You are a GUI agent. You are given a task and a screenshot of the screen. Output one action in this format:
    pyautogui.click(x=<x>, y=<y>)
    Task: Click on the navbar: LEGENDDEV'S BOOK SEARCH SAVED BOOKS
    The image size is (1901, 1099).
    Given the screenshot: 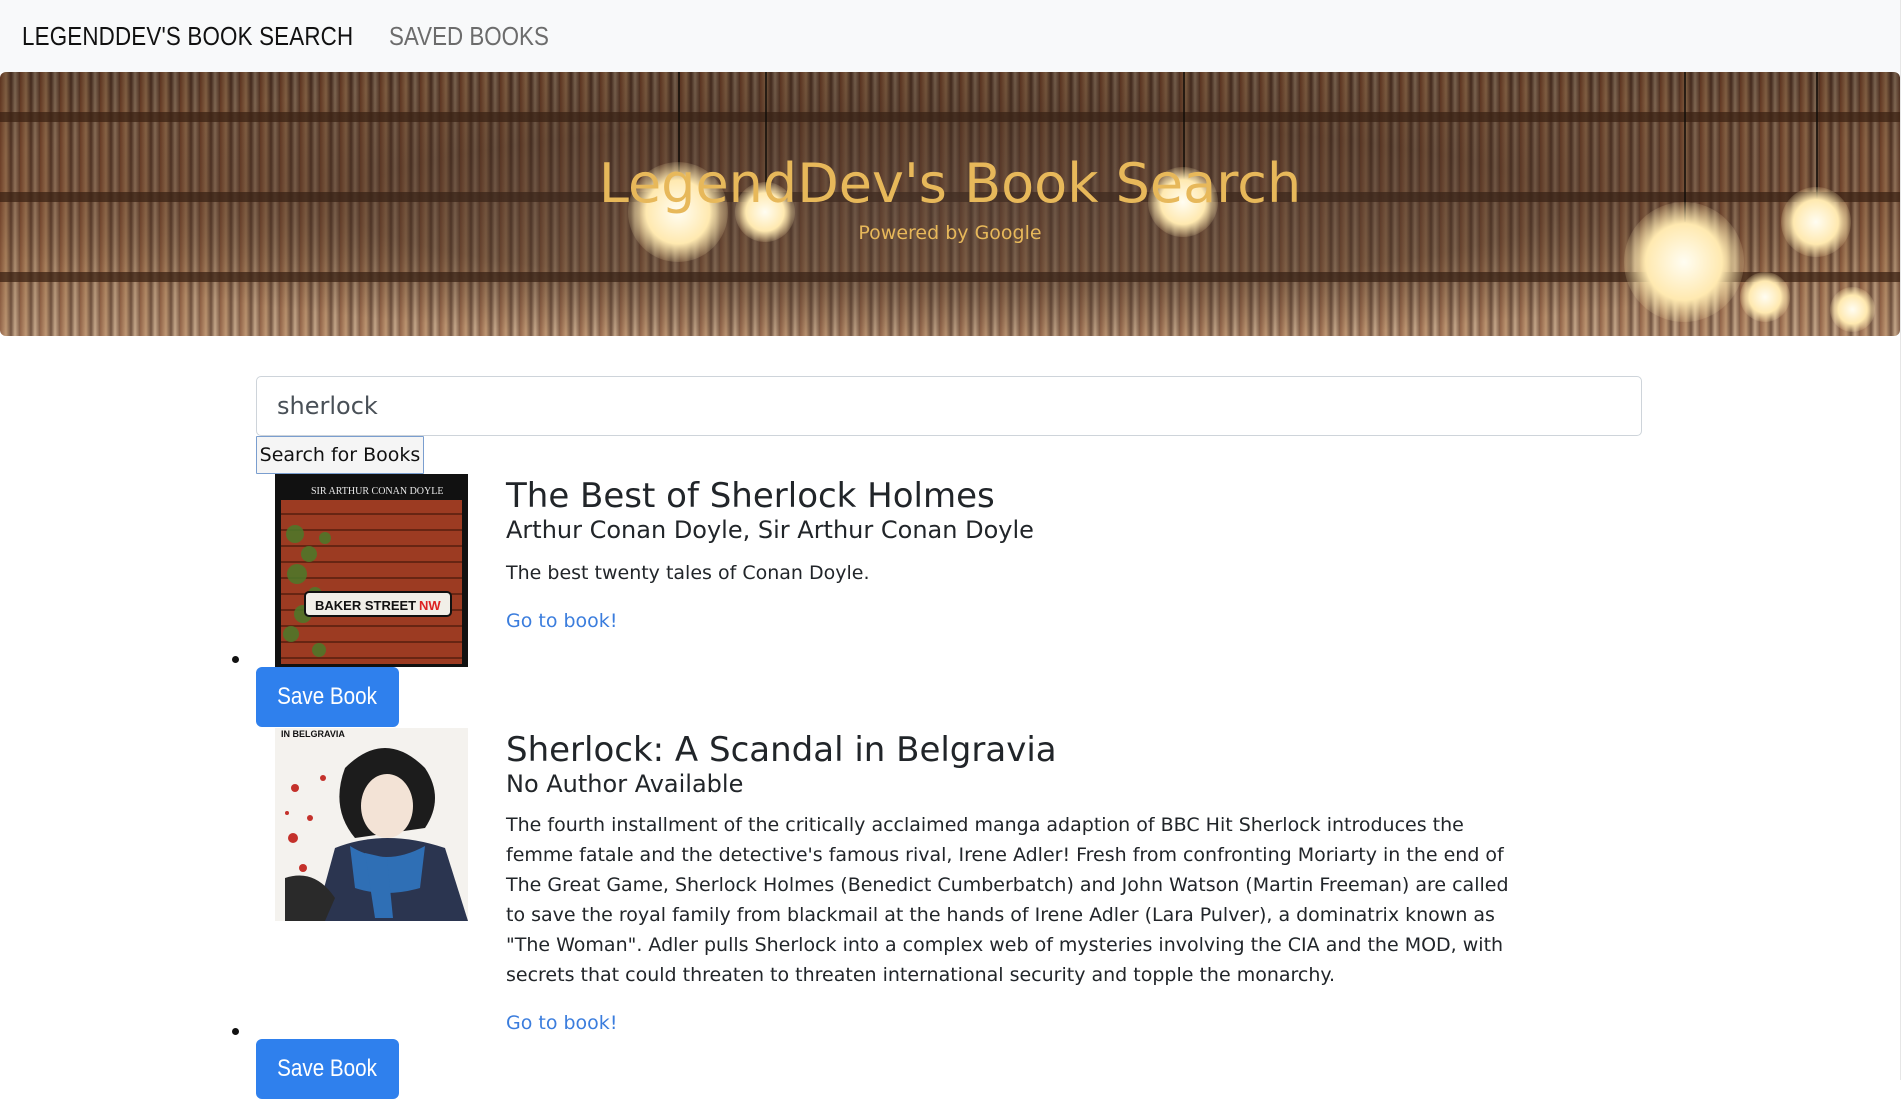 What is the action you would take?
    pyautogui.click(x=950, y=36)
    